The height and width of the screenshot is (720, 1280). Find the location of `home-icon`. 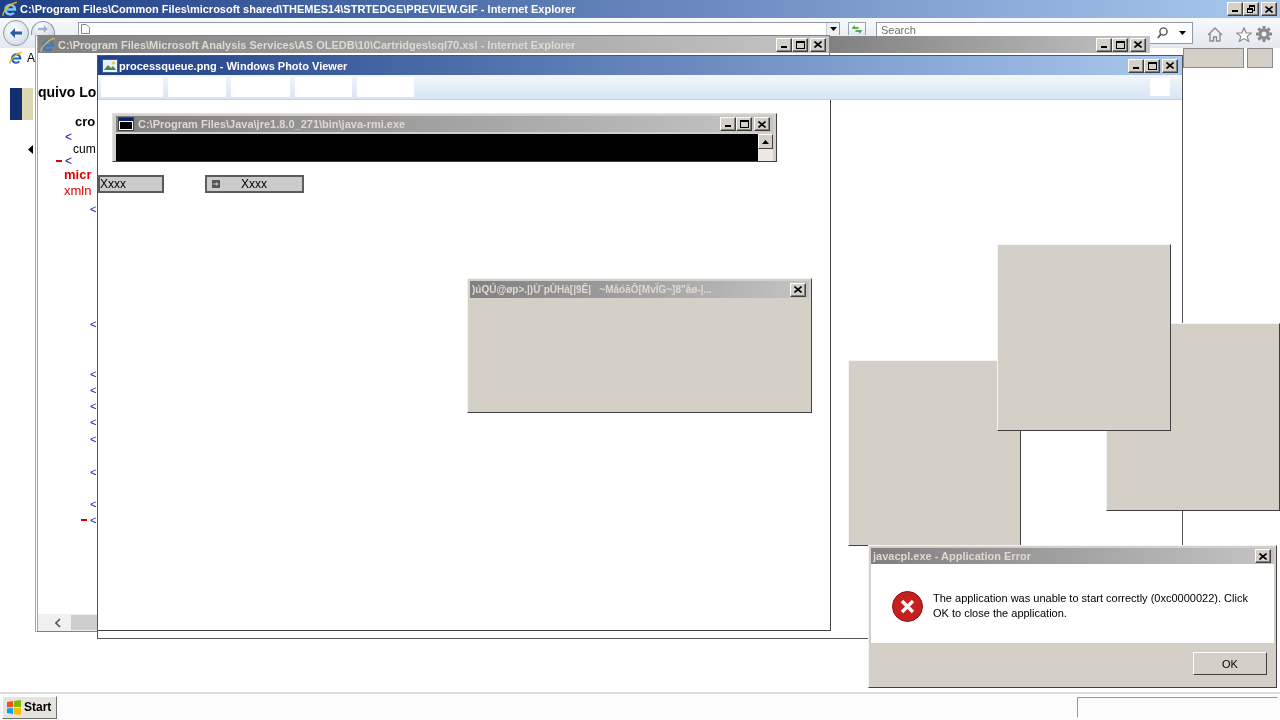

home-icon is located at coordinates (1215, 34).